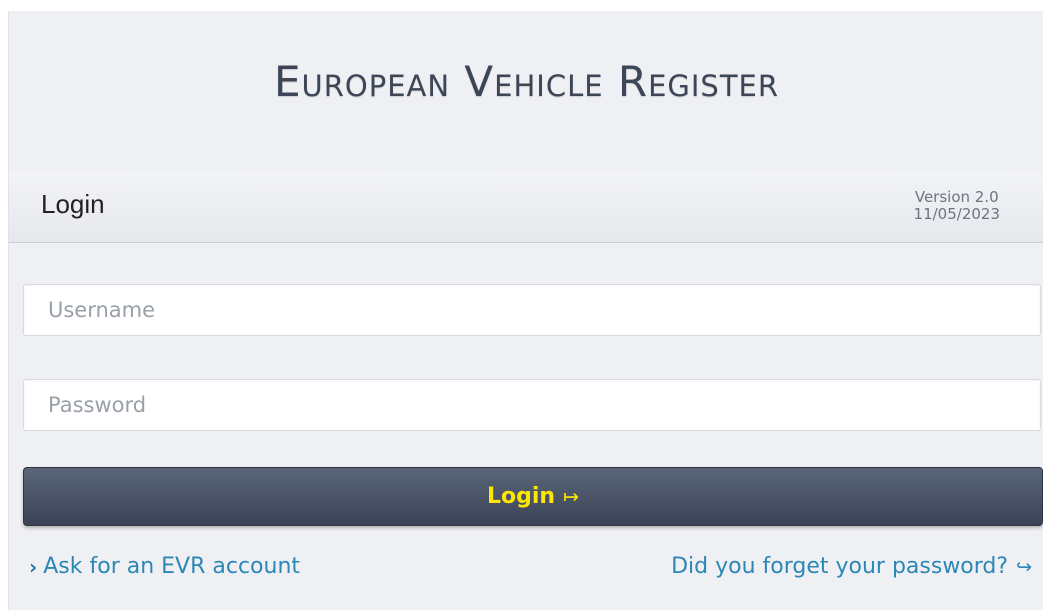 The image size is (1043, 610). I want to click on chevron-right-icon: ›, so click(33, 566).